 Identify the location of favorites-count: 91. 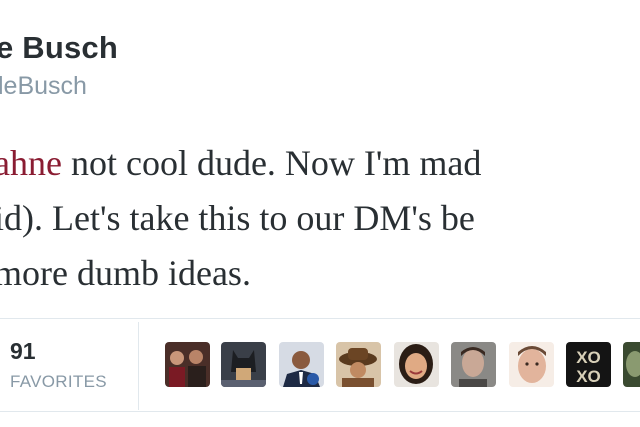
(23, 351).